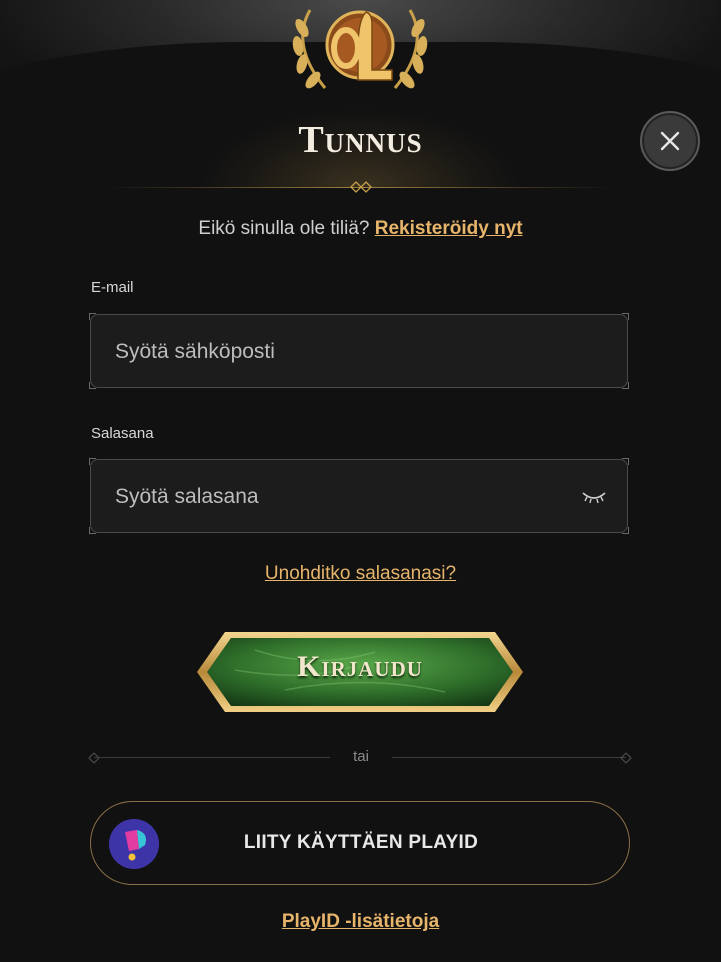 Image resolution: width=721 pixels, height=962 pixels. What do you see at coordinates (360, 672) in the screenshot?
I see `login-button` at bounding box center [360, 672].